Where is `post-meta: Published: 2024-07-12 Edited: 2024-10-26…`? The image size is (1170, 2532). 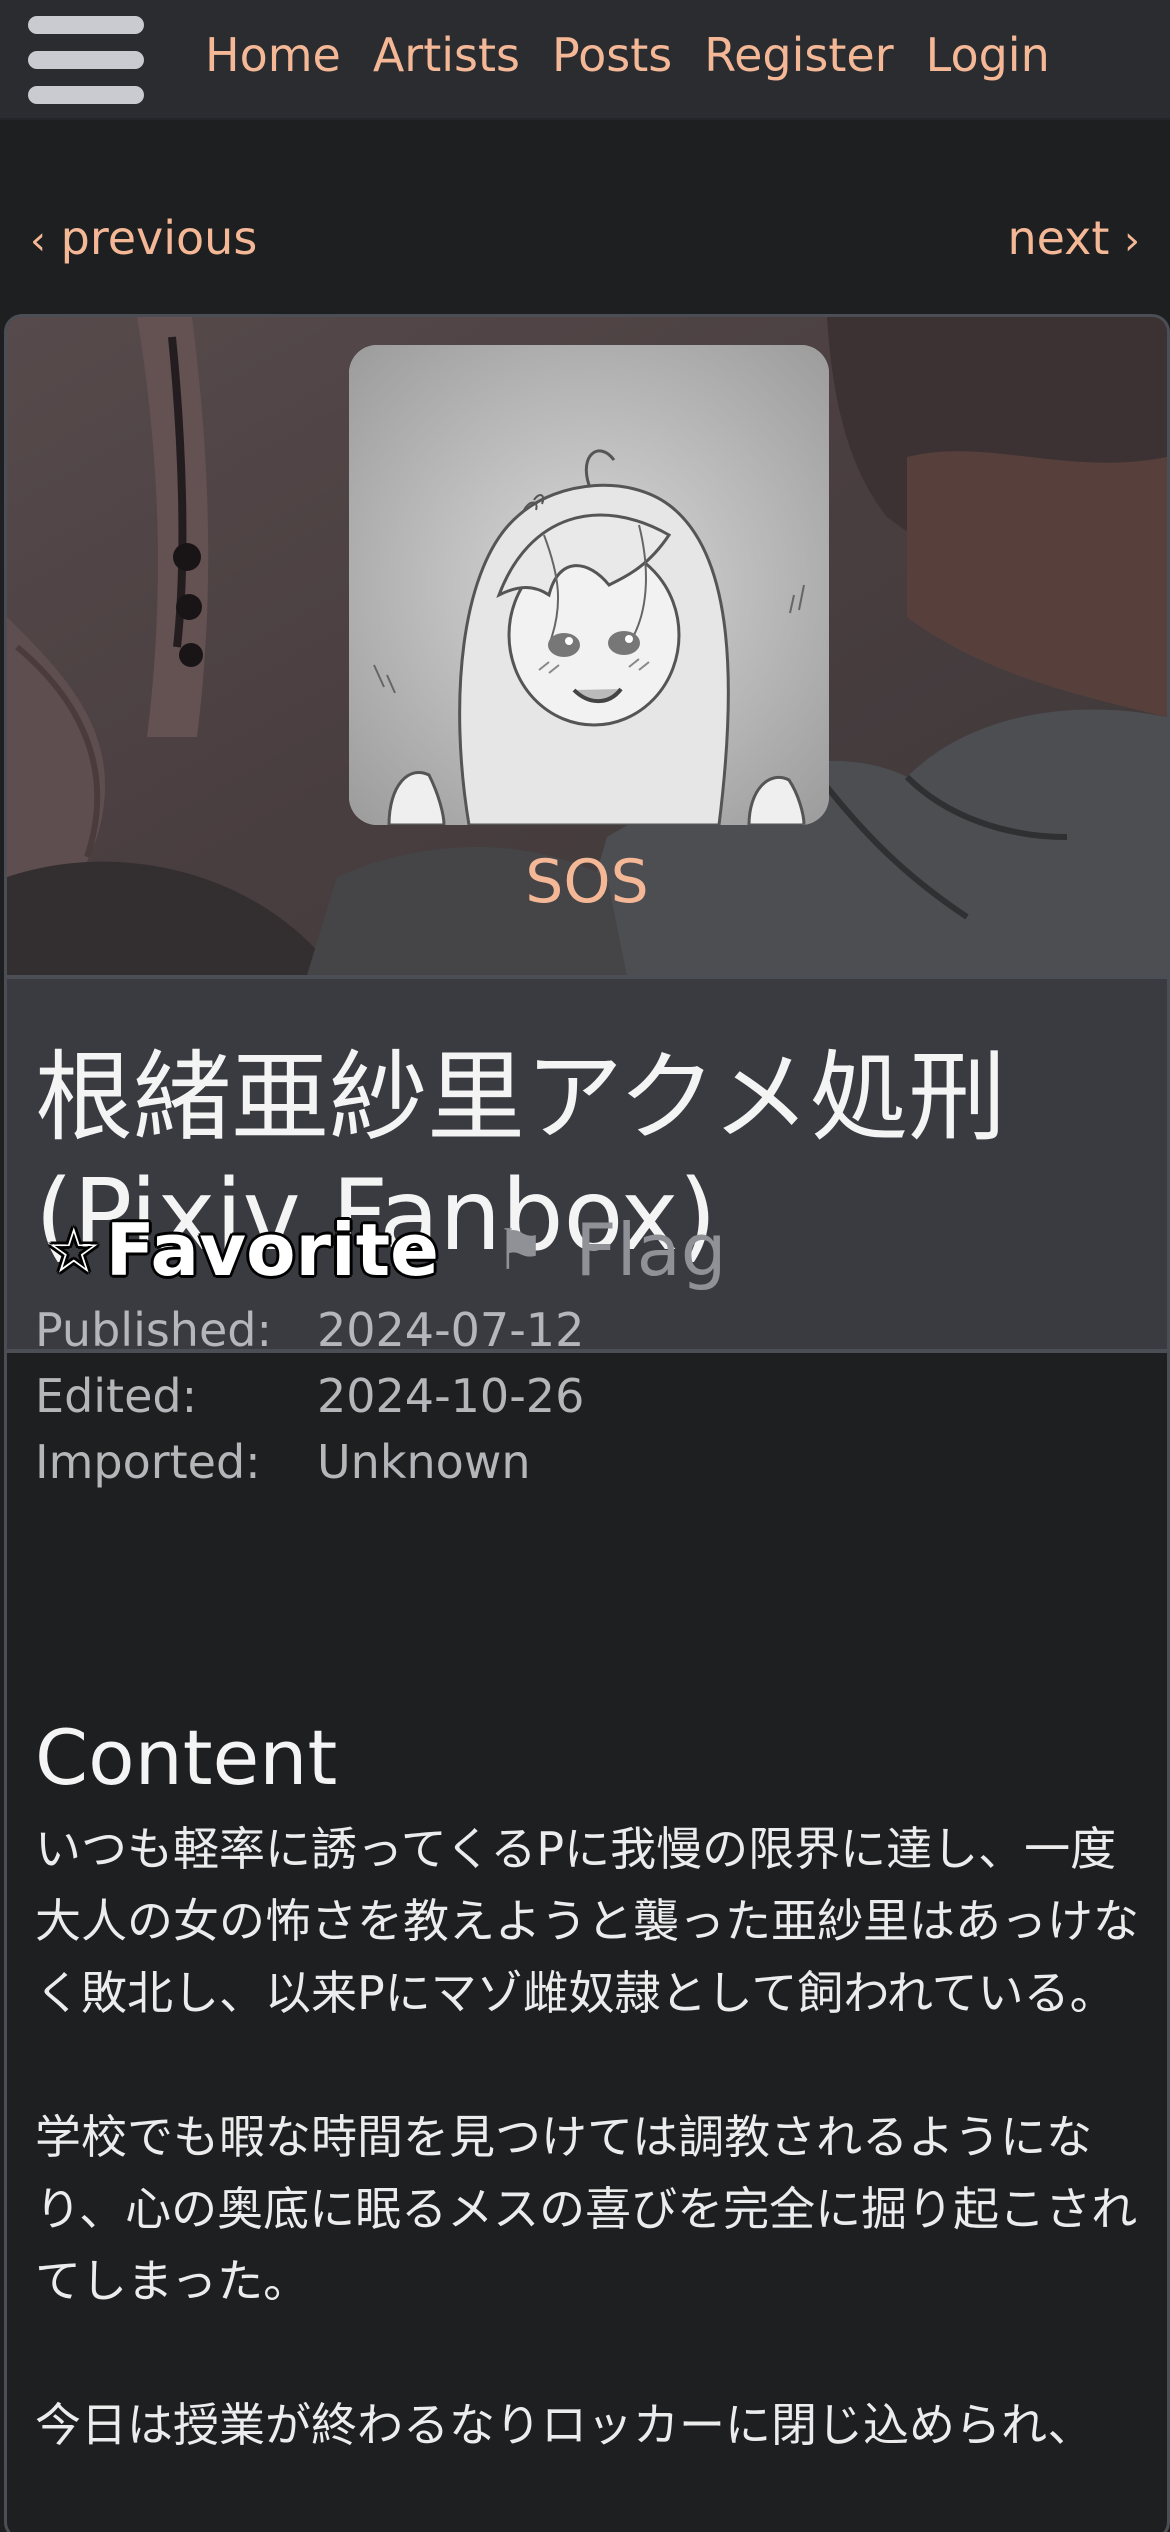
post-meta: Published: 2024-07-12 Edited: 2024-10-26… is located at coordinates (309, 1396).